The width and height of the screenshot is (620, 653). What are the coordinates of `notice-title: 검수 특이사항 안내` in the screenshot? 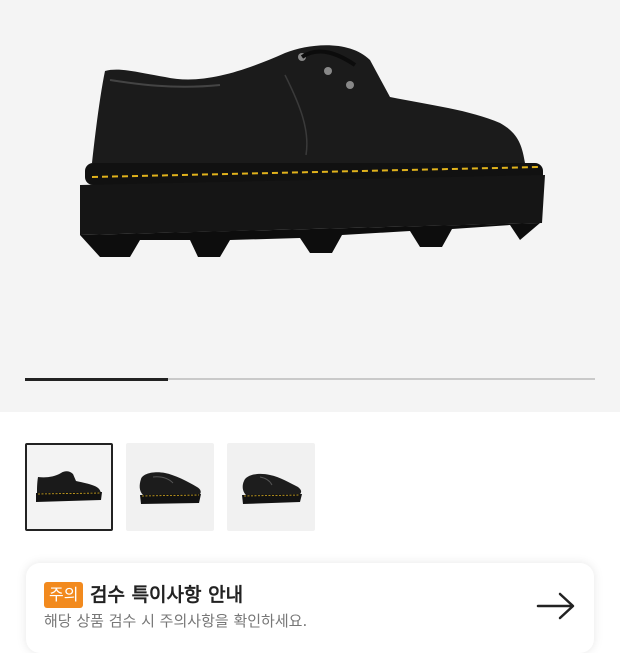 It's located at (167, 595).